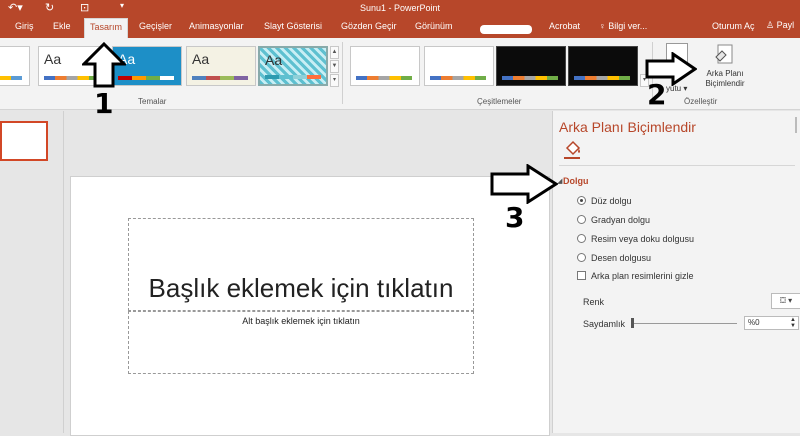 Image resolution: width=800 pixels, height=436 pixels. What do you see at coordinates (104, 65) in the screenshot?
I see `annotation-up-arrow` at bounding box center [104, 65].